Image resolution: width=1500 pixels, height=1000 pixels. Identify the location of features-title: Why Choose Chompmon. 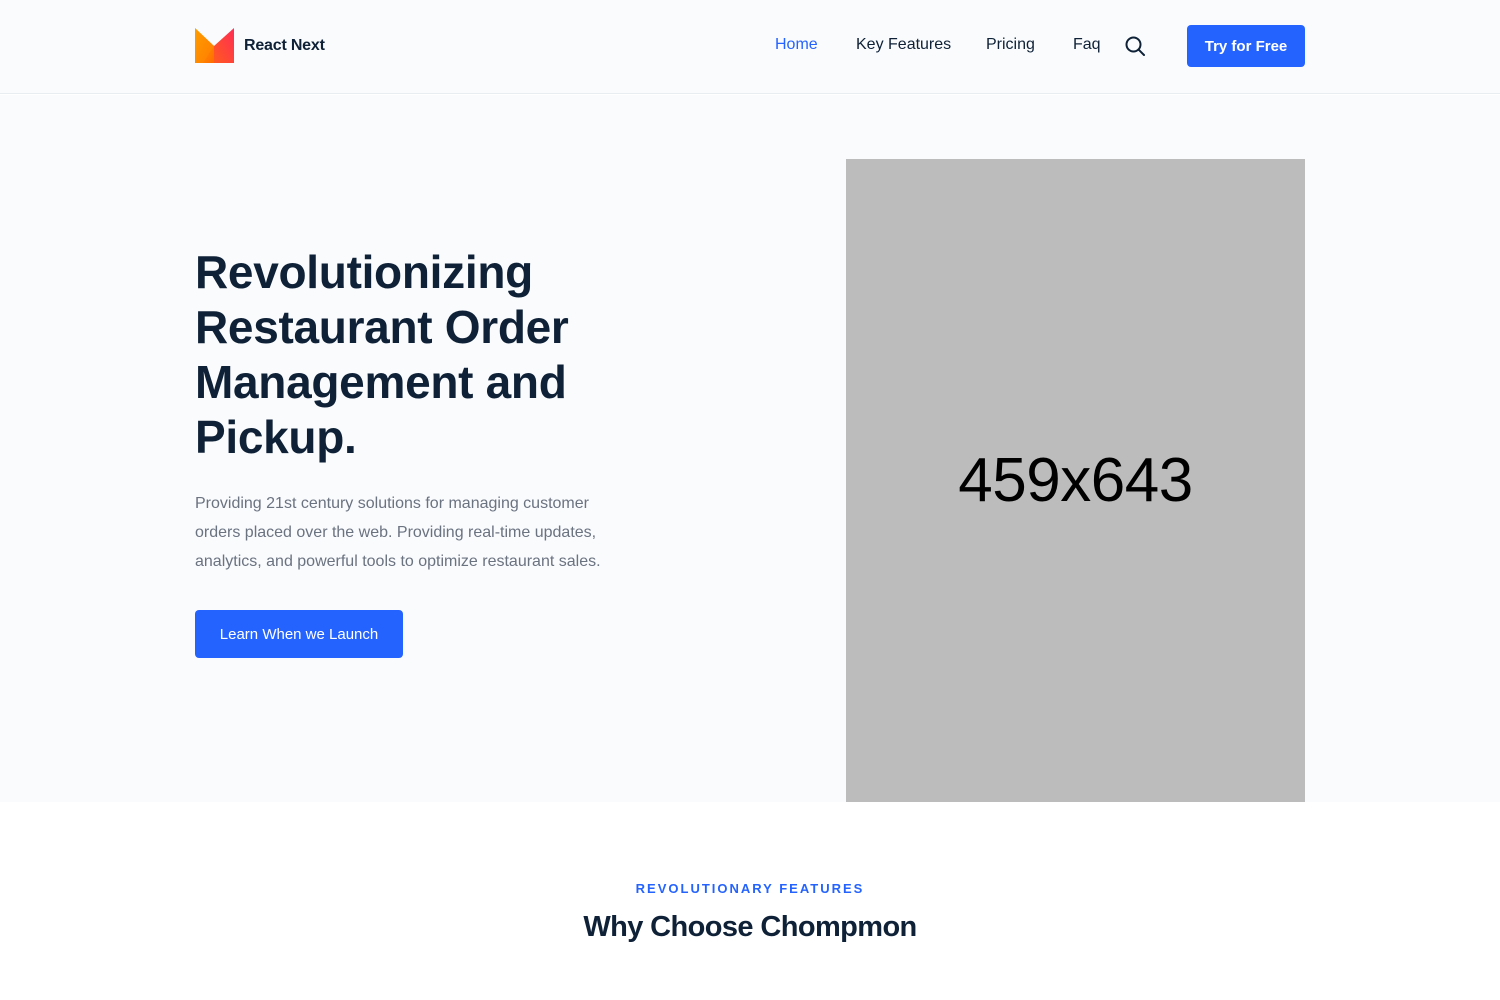
(750, 927).